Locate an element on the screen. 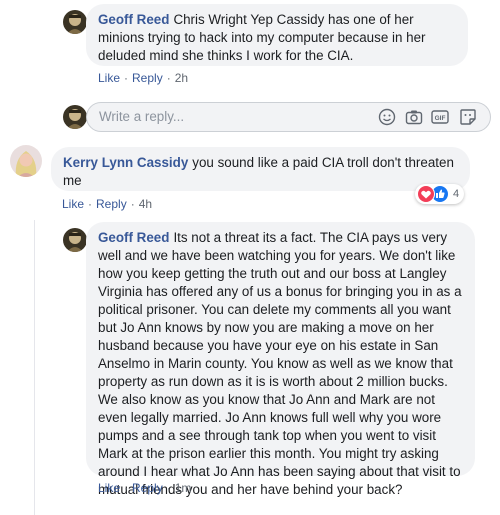 The image size is (500, 515). thread-connector-line is located at coordinates (34, 367).